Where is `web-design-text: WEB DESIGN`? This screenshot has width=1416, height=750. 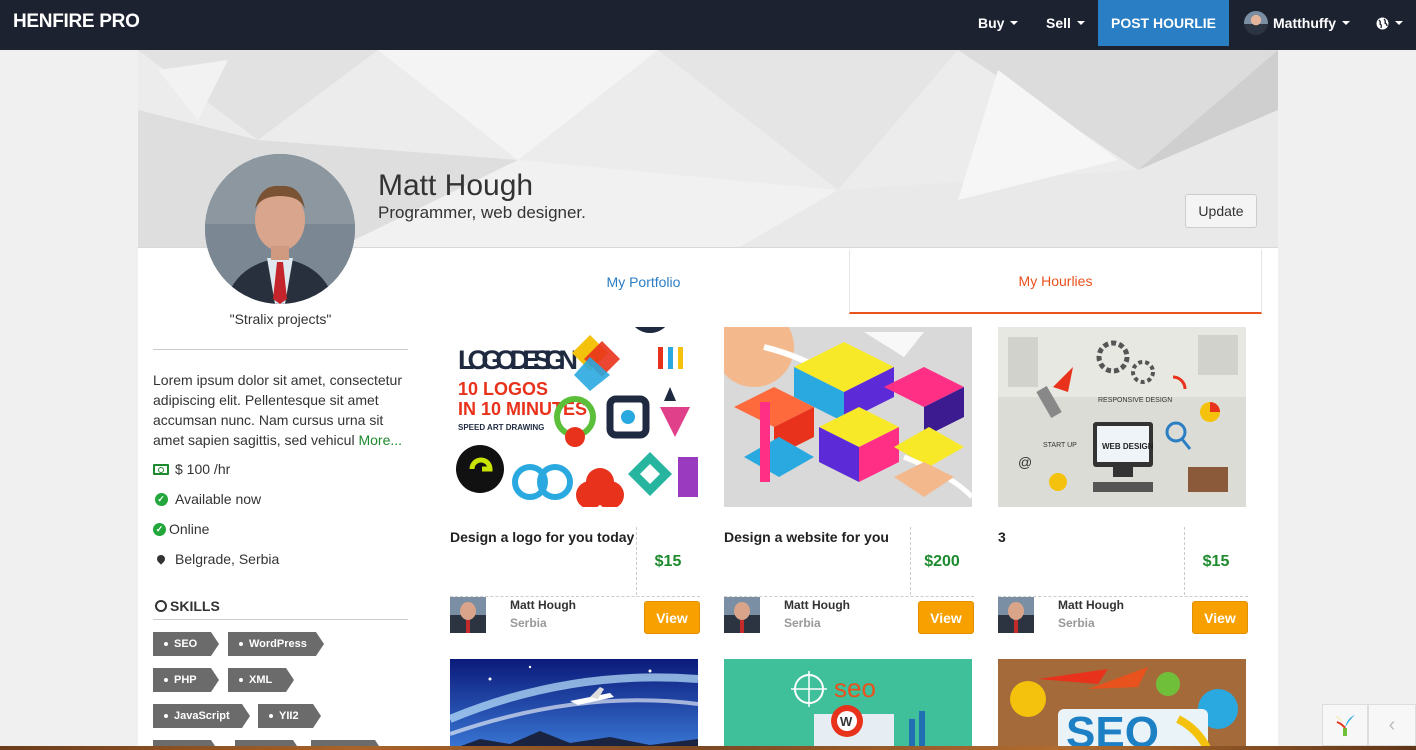 web-design-text: WEB DESIGN is located at coordinates (1128, 446).